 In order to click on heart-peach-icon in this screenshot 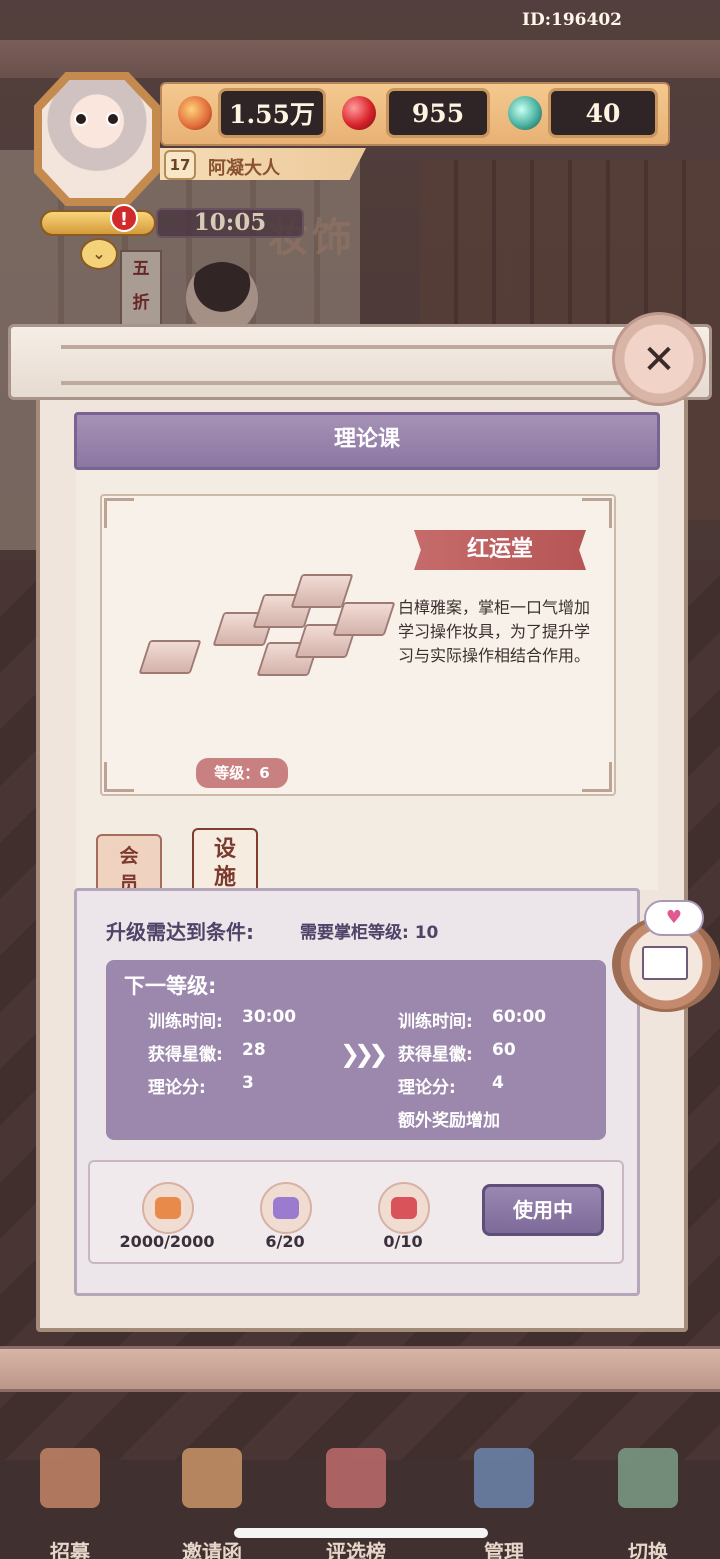, I will do `click(168, 1208)`.